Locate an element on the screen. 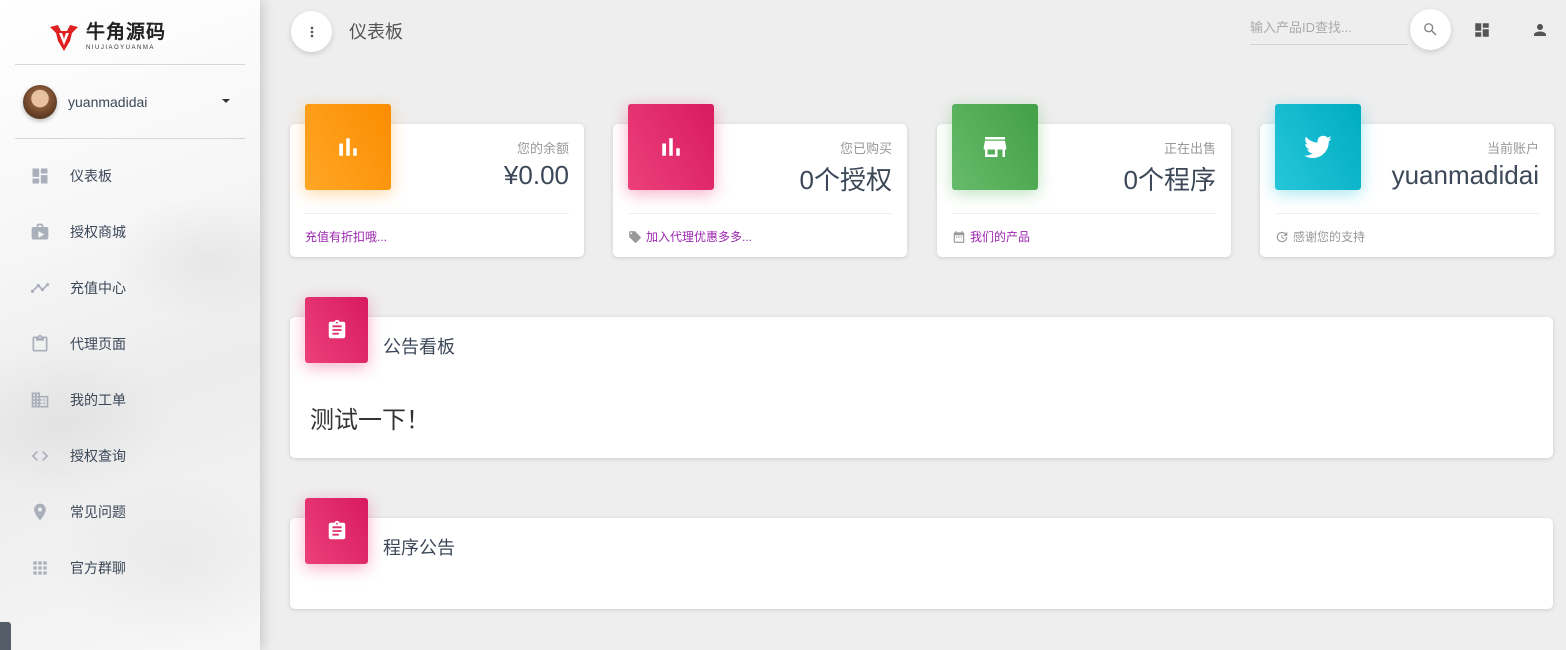 This screenshot has height=650, width=1566. code-icon is located at coordinates (40, 456).